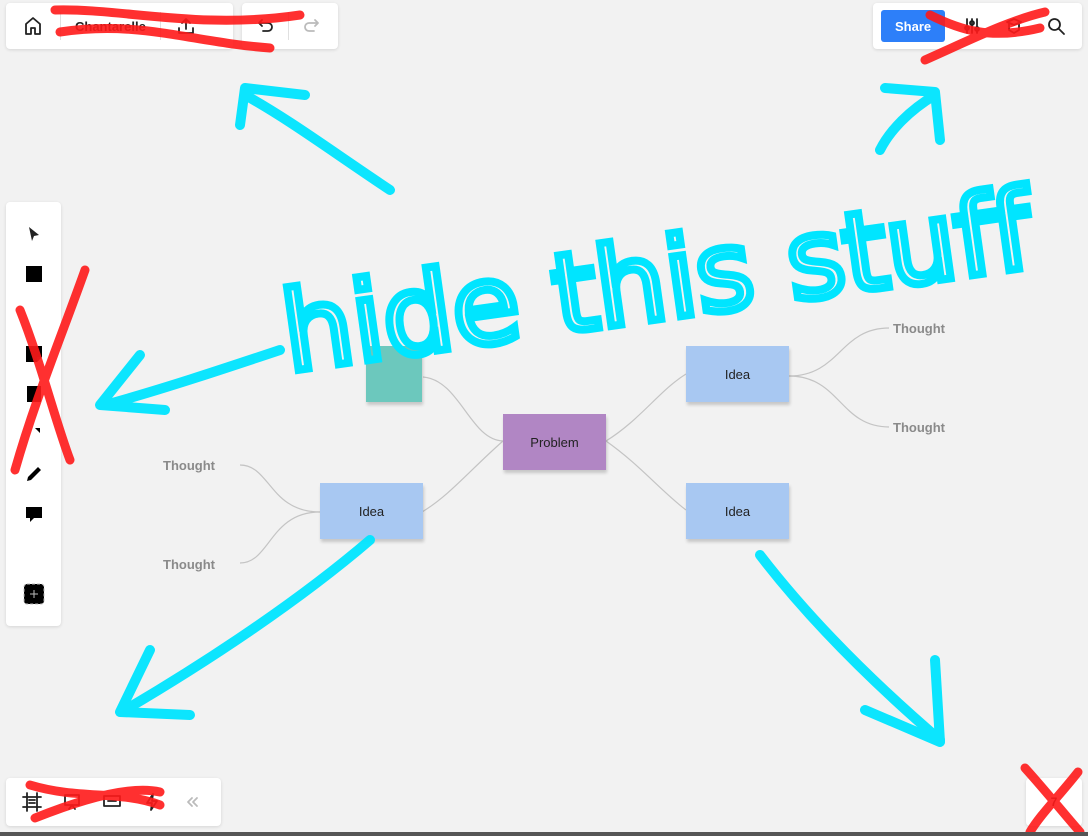 The width and height of the screenshot is (1088, 836). I want to click on home-icon, so click(33, 26).